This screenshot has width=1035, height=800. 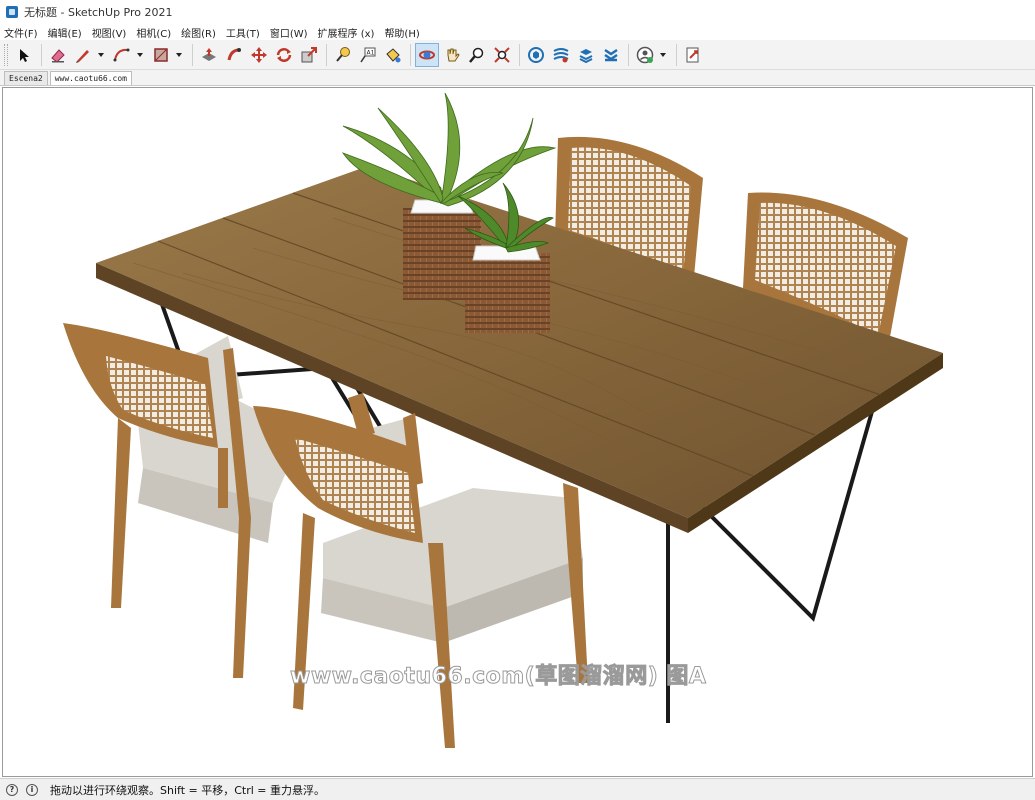 I want to click on select-tool-button, so click(x=24, y=55).